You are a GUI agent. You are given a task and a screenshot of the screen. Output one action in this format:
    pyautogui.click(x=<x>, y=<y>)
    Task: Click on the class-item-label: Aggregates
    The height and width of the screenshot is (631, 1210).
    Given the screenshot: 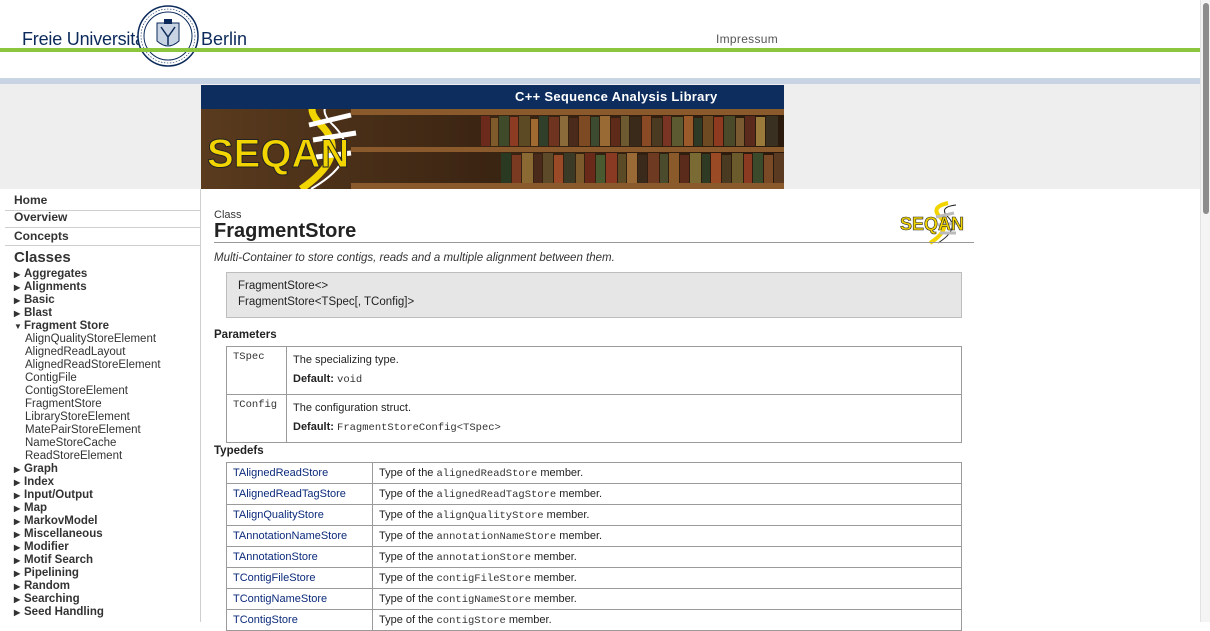 What is the action you would take?
    pyautogui.click(x=56, y=274)
    